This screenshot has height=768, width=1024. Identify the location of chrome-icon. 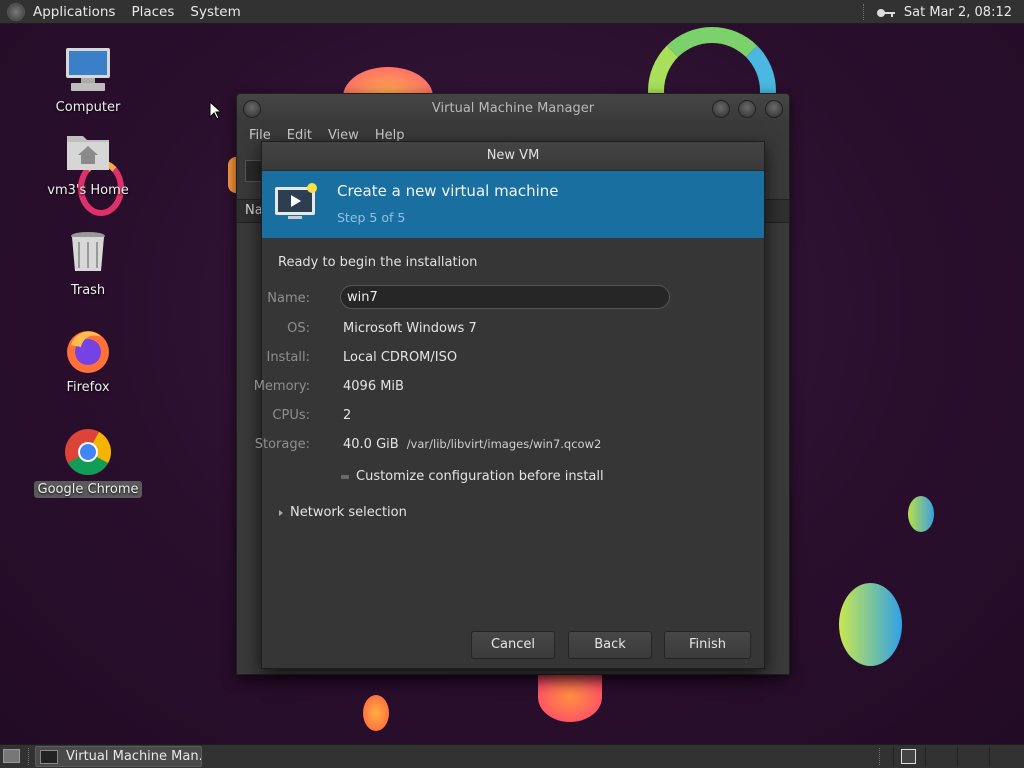
(88, 452).